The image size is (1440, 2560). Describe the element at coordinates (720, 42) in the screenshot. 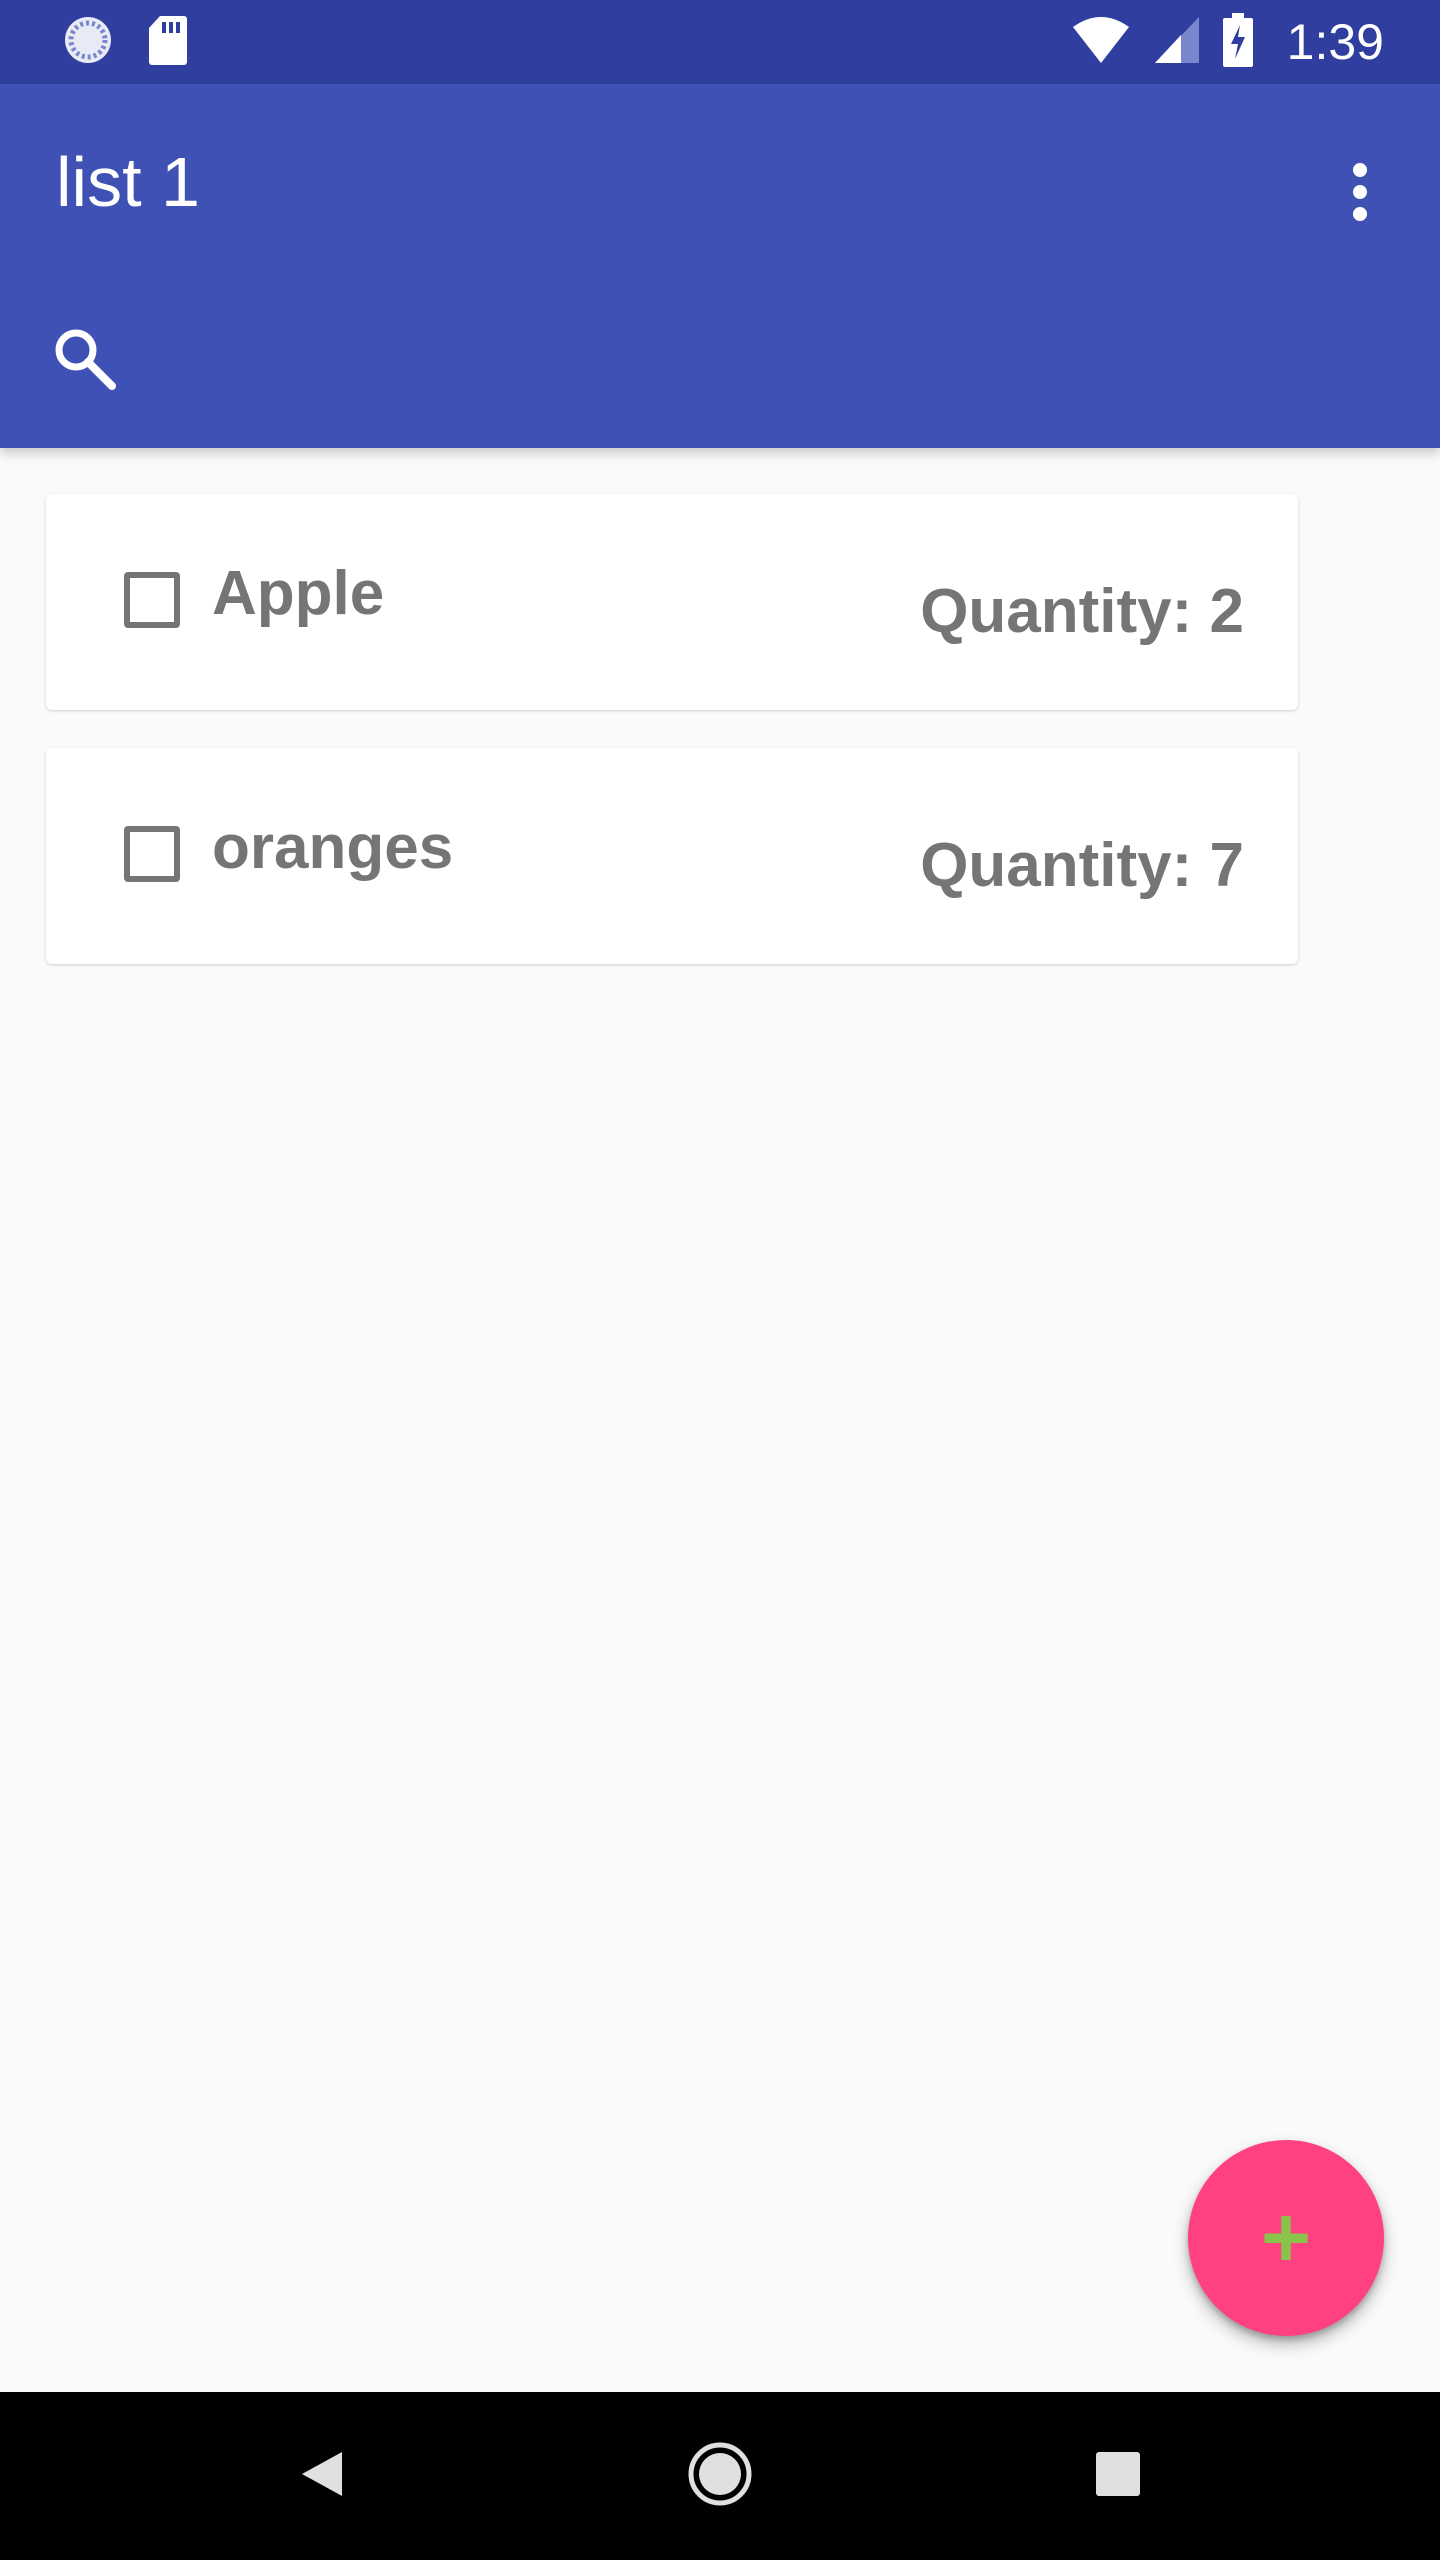

I see `status-bar: 1:39` at that location.